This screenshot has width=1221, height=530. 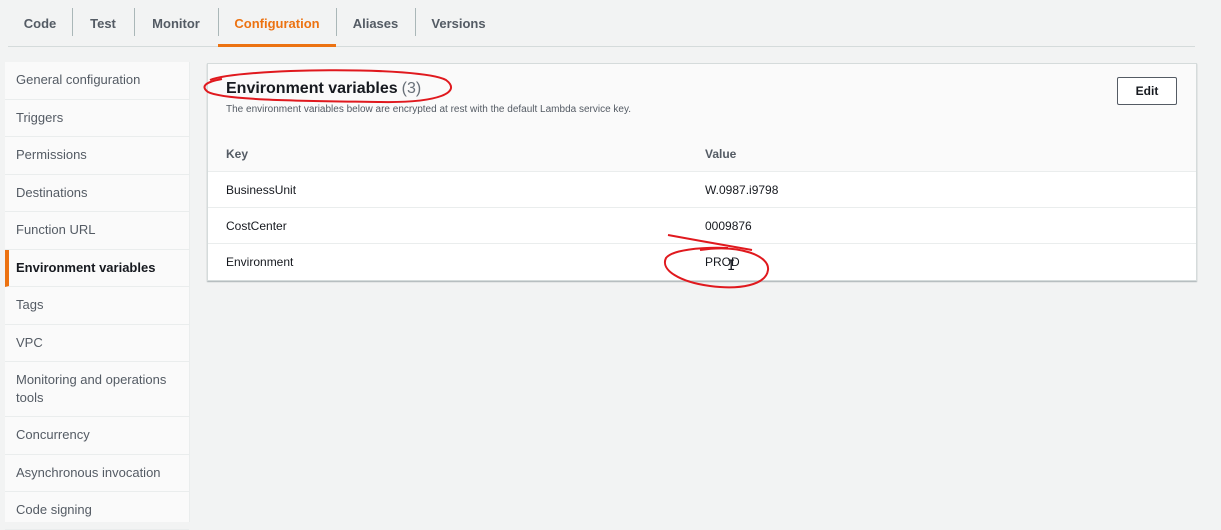 I want to click on column-header-key: Key, so click(x=237, y=153).